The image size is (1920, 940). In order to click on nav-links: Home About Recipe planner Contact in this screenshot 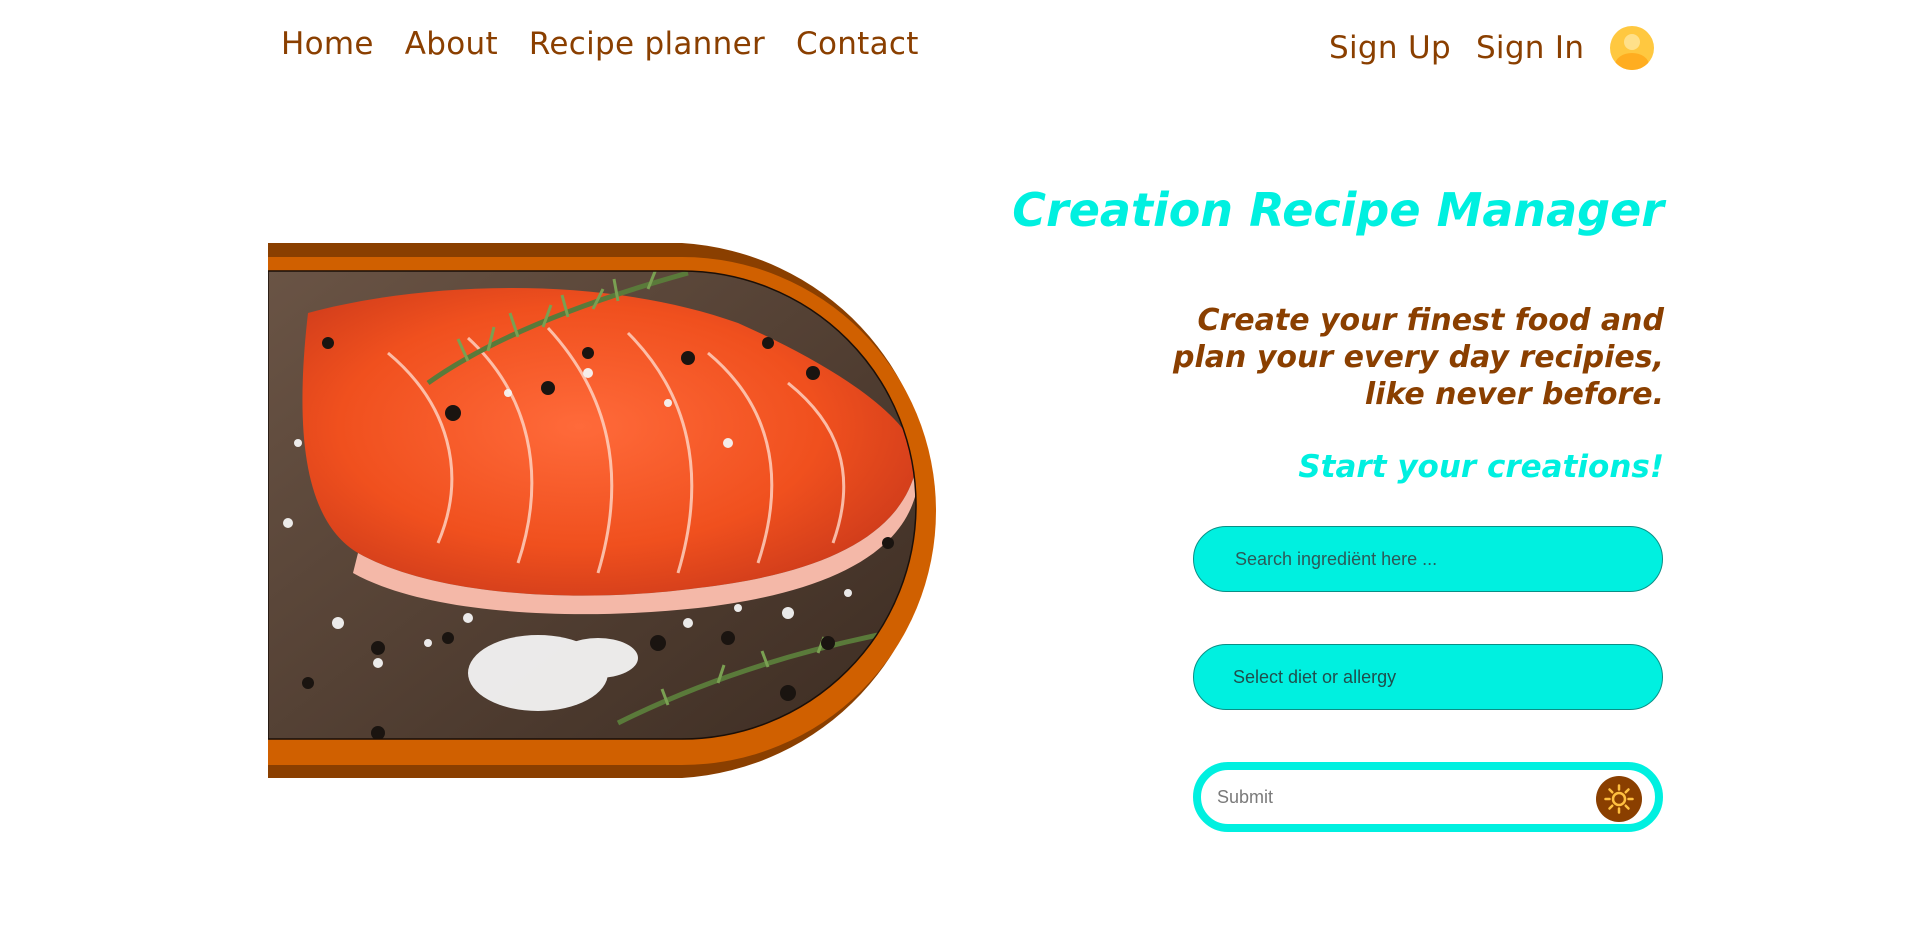, I will do `click(600, 44)`.